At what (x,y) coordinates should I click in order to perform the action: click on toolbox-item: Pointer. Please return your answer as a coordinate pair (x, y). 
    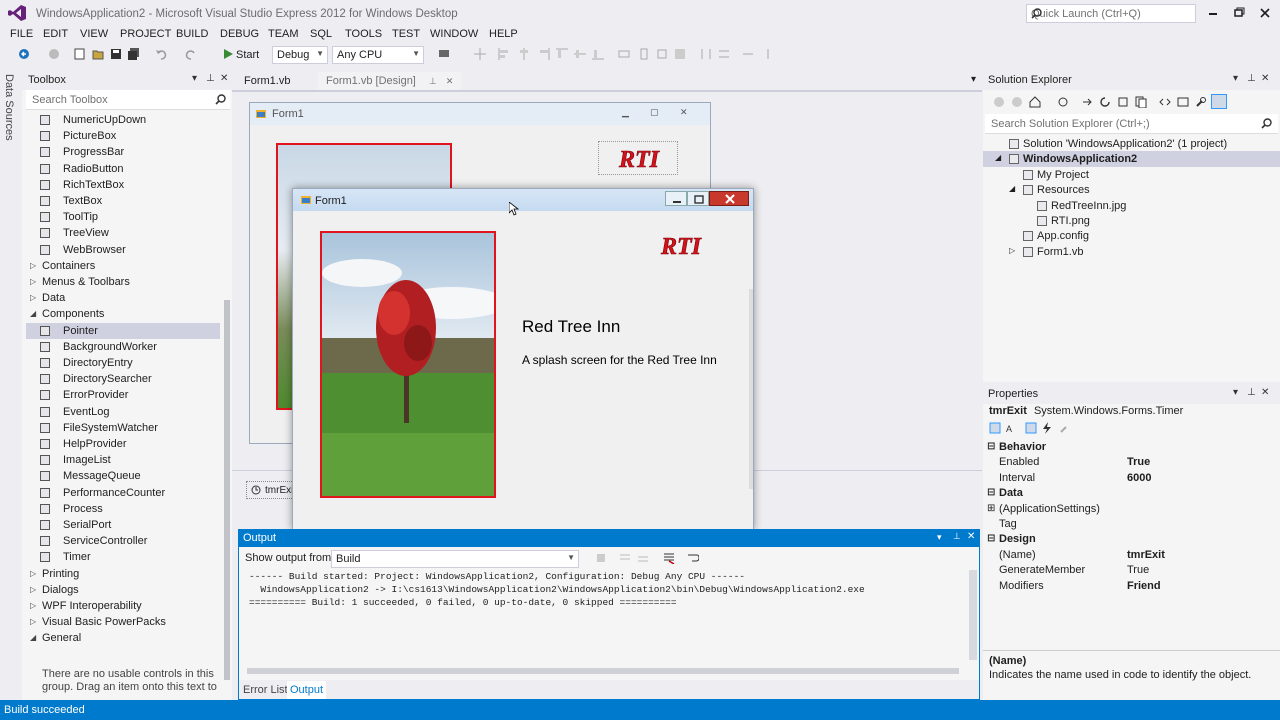
    Looking at the image, I should click on (123, 330).